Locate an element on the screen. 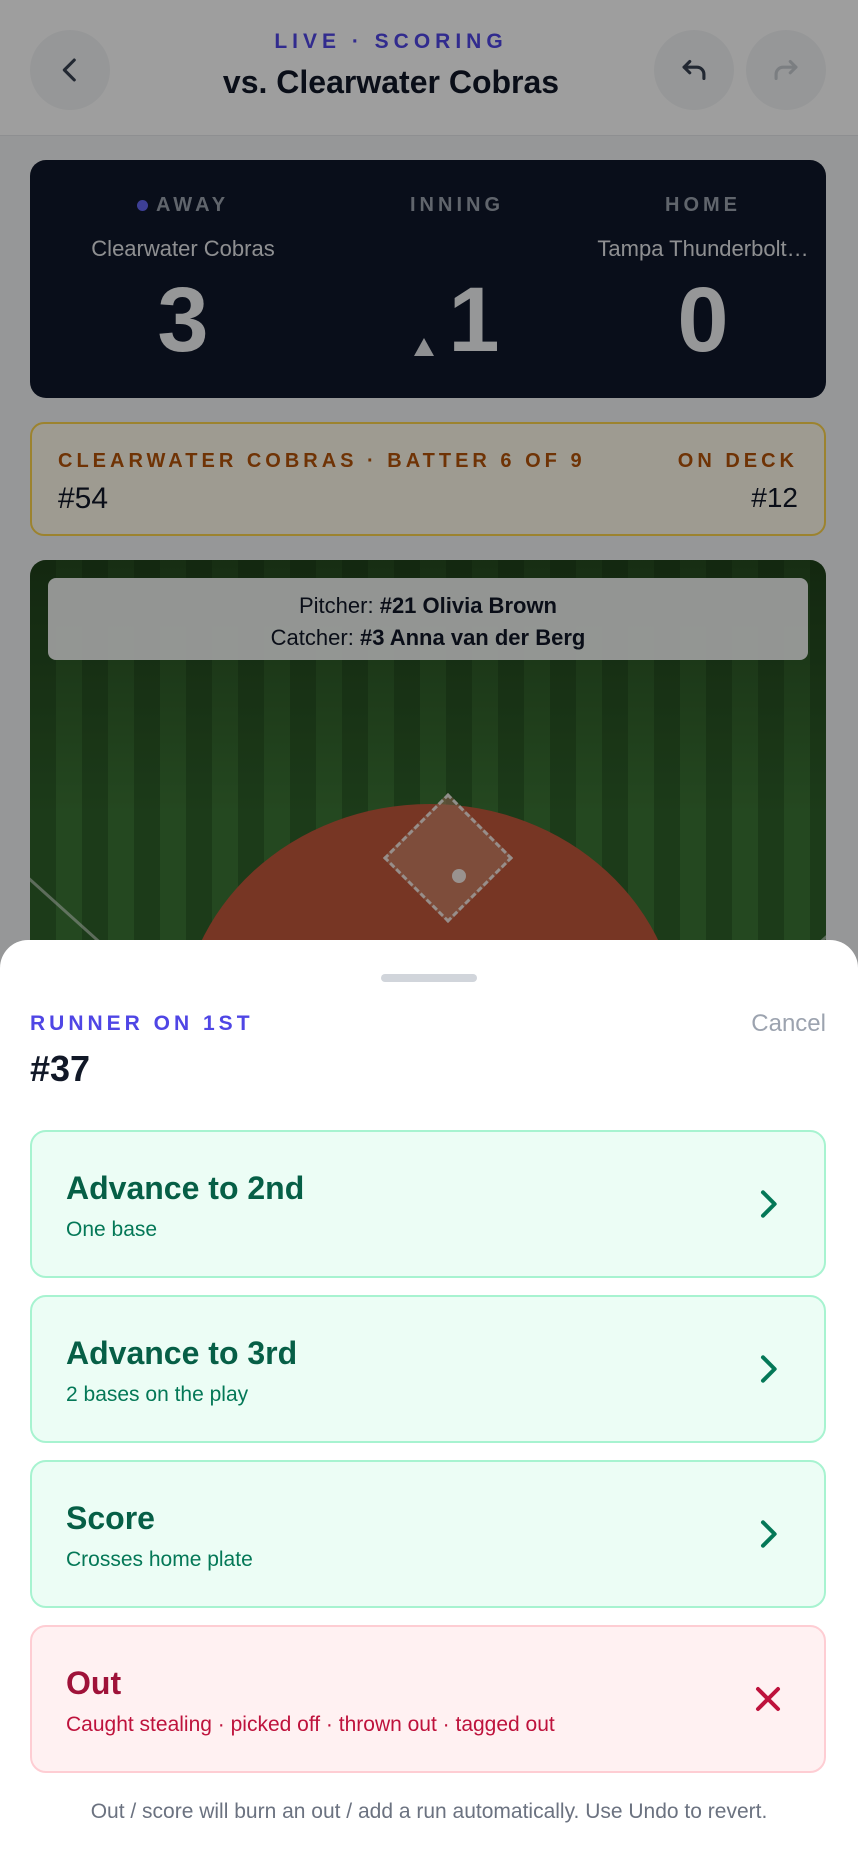  option-title: Out is located at coordinates (94, 1683).